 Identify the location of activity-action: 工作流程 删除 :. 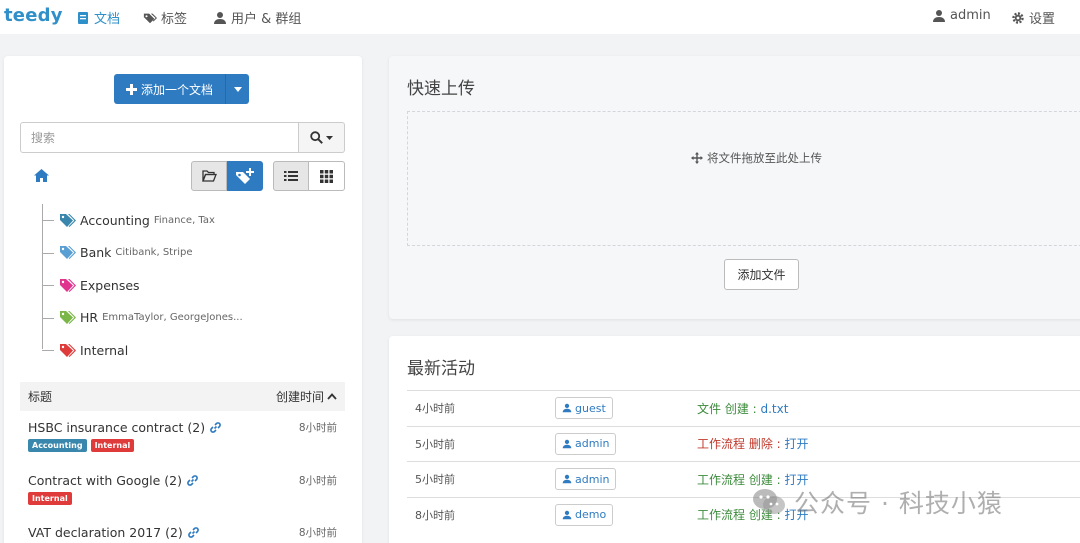
(741, 444).